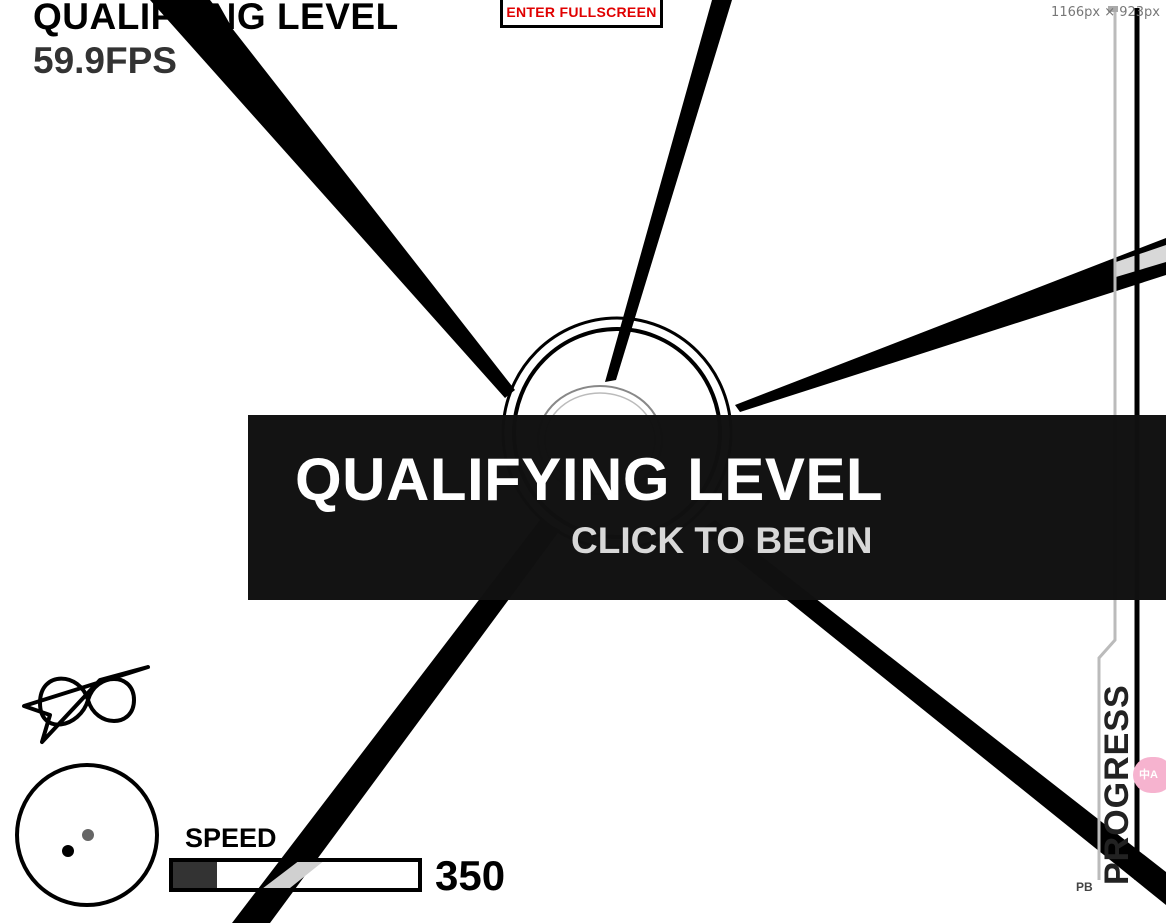 This screenshot has width=1166, height=923. I want to click on speed-meter-fill, so click(195, 875).